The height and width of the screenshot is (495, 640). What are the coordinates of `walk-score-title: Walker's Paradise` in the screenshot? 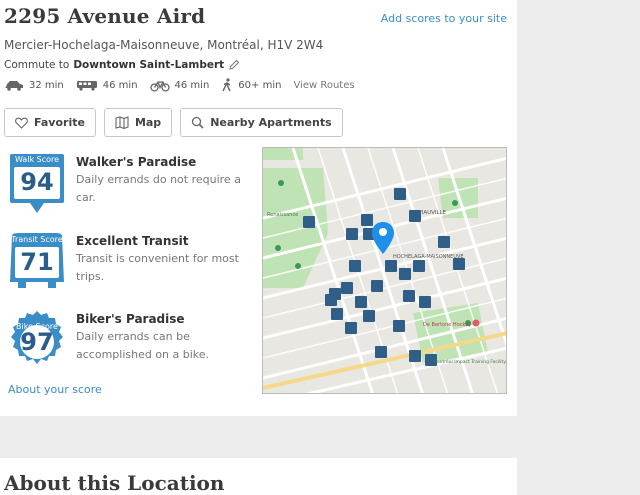 It's located at (136, 162).